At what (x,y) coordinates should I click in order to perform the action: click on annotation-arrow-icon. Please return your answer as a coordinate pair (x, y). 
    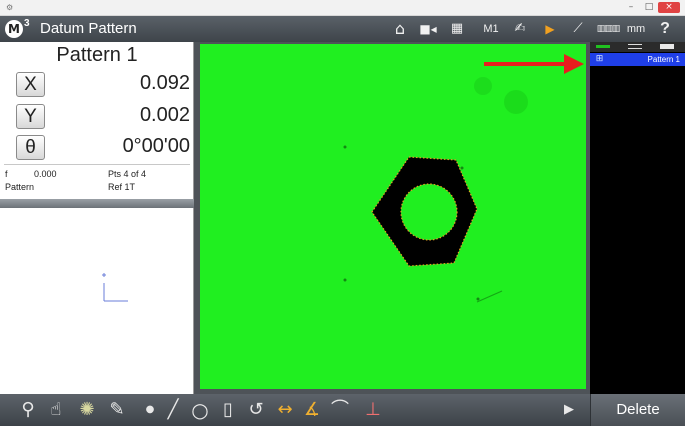
    Looking at the image, I should click on (534, 64).